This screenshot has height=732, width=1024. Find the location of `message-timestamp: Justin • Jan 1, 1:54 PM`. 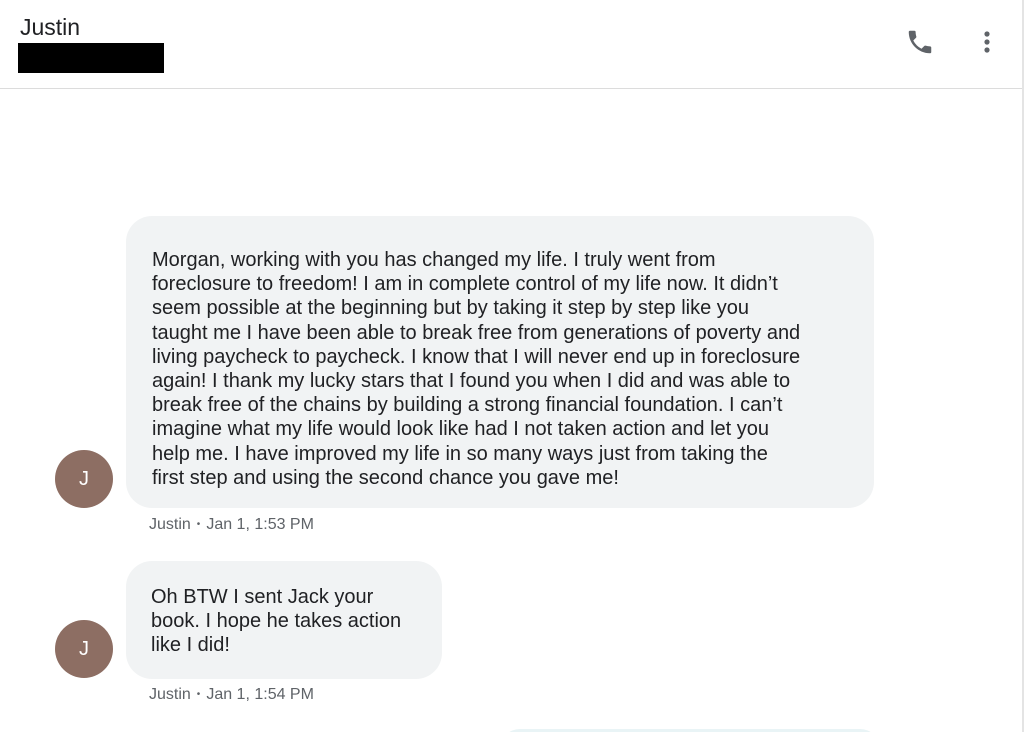

message-timestamp: Justin • Jan 1, 1:54 PM is located at coordinates (231, 695).